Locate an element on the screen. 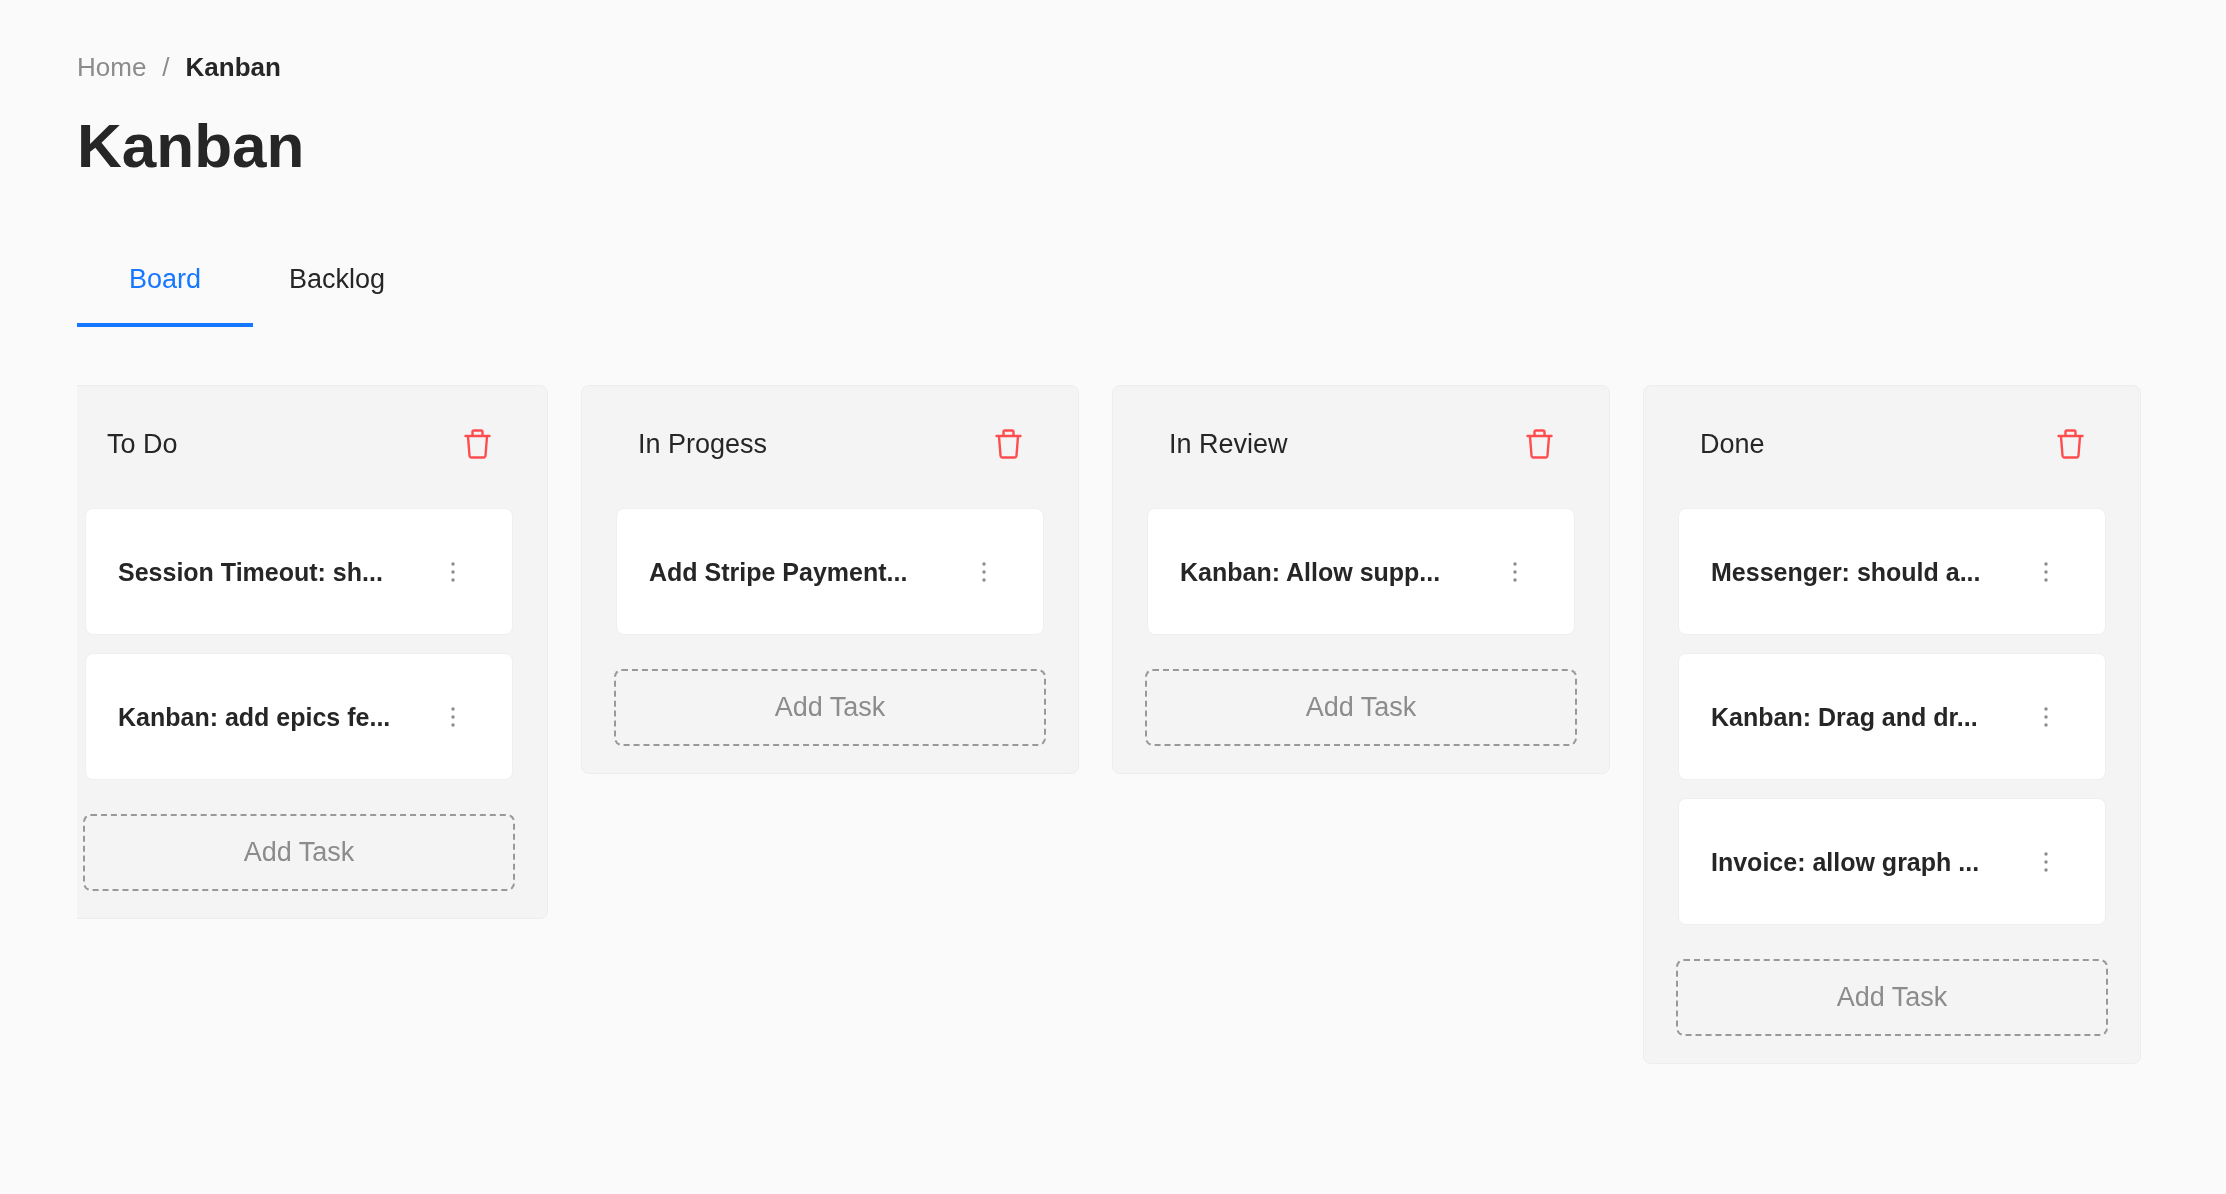 This screenshot has height=1194, width=2226. column-title: In Progess is located at coordinates (703, 444).